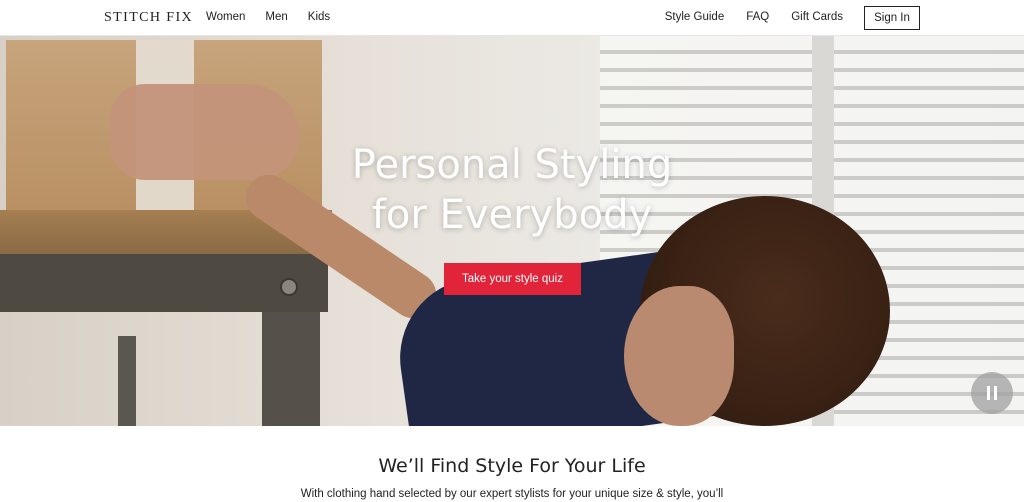 This screenshot has width=1024, height=502. I want to click on nav-link-kids: Kids, so click(319, 17).